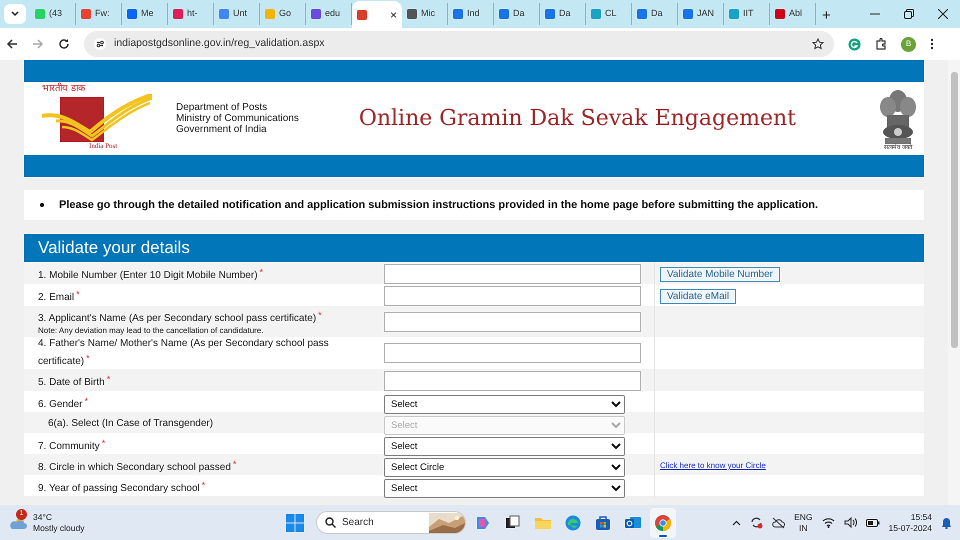 The height and width of the screenshot is (540, 960). Describe the element at coordinates (121, 487) in the screenshot. I see `field-label: 9. Year of passing Secondary school $^{*}$` at that location.